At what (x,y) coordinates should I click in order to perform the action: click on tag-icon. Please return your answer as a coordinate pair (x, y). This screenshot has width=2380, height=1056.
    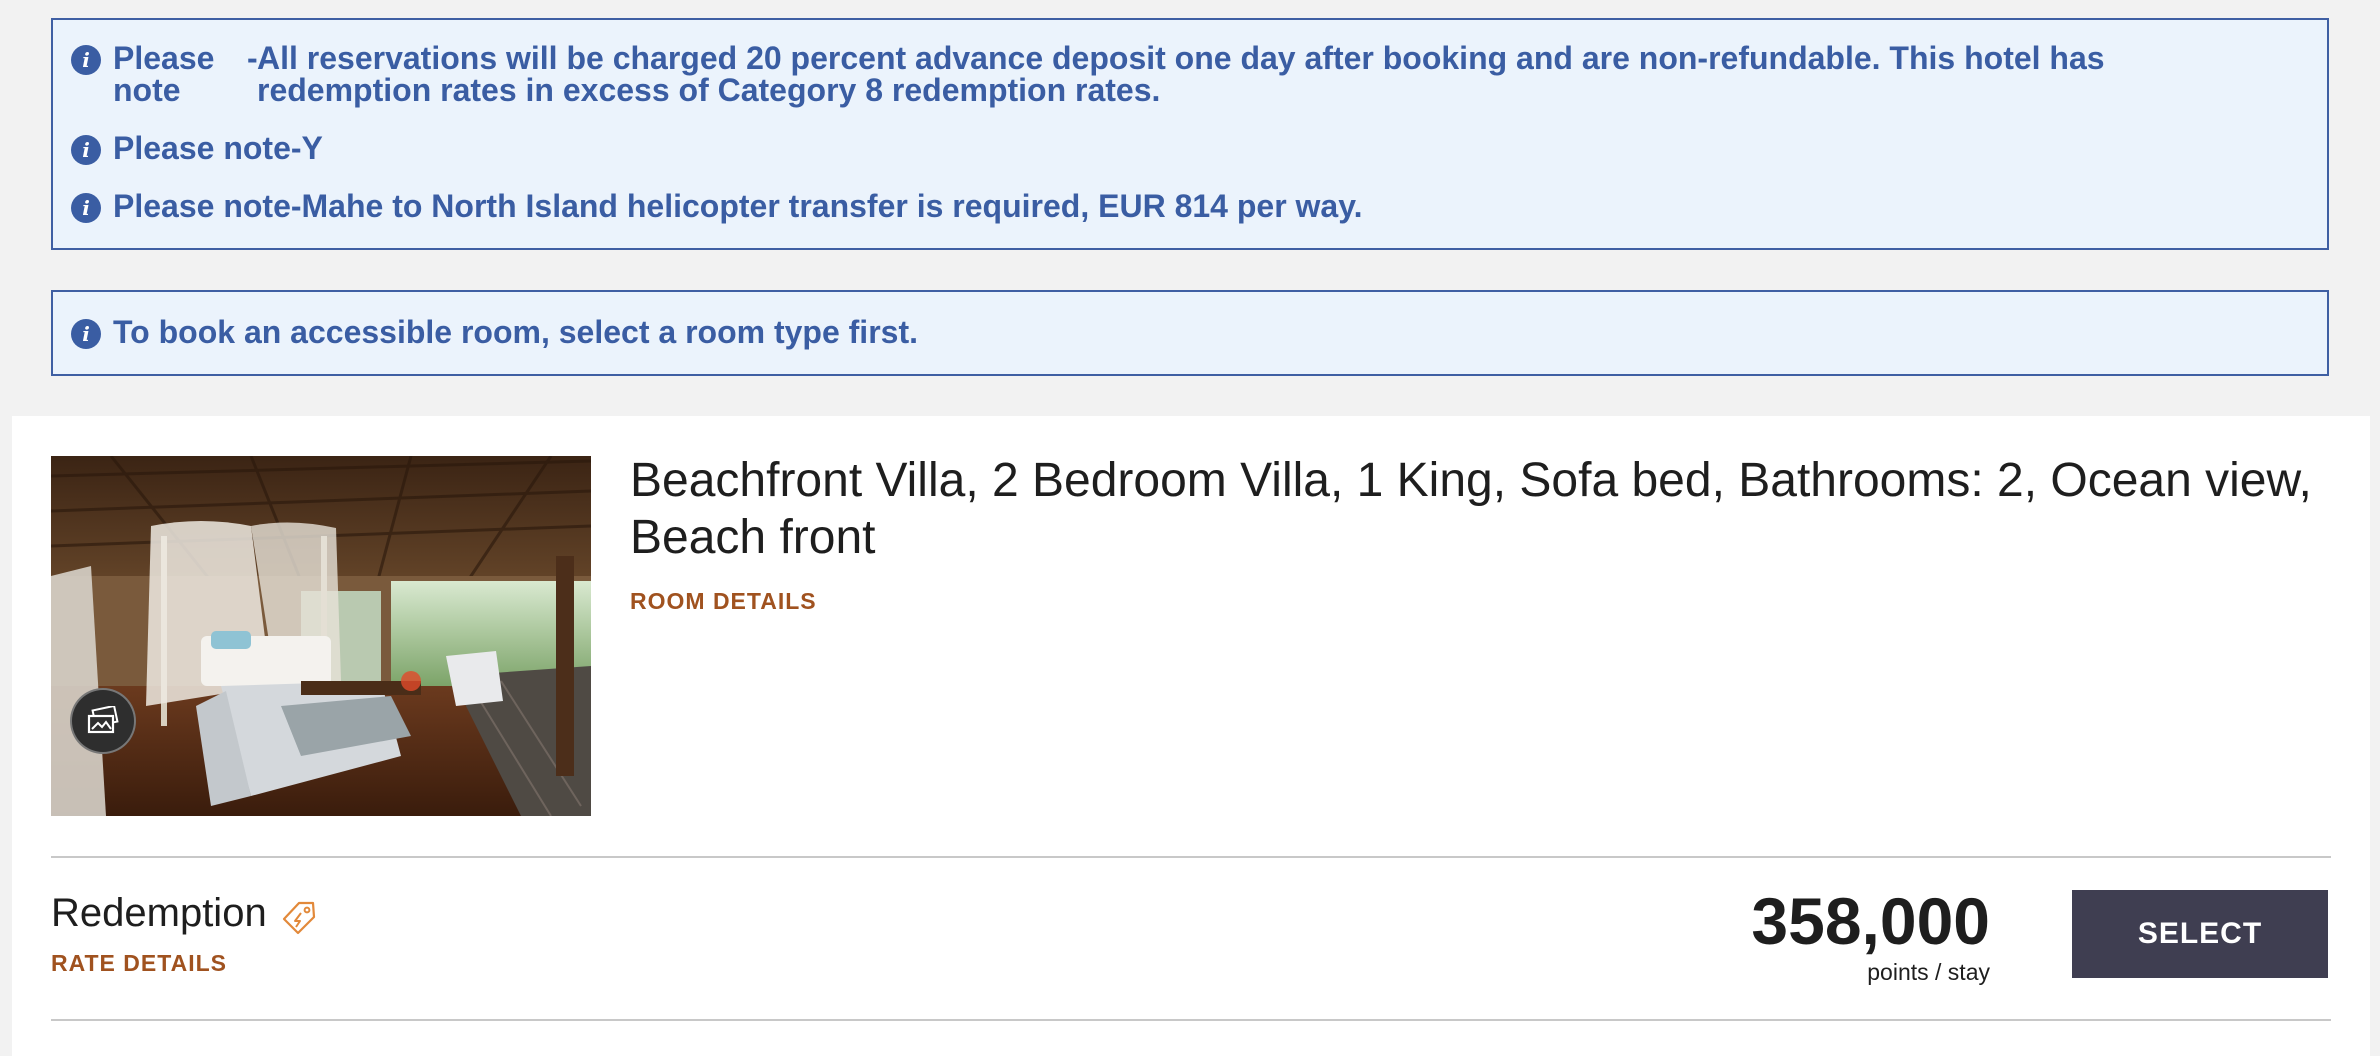
    Looking at the image, I should click on (298, 918).